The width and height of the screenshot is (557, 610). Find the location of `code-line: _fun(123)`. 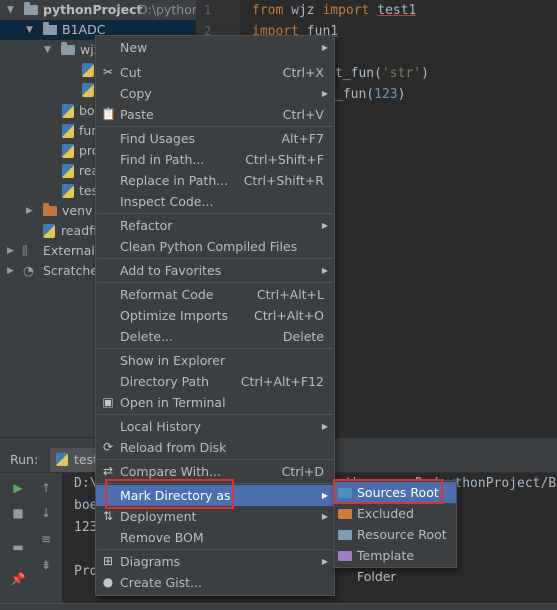

code-line: _fun(123) is located at coordinates (370, 94).